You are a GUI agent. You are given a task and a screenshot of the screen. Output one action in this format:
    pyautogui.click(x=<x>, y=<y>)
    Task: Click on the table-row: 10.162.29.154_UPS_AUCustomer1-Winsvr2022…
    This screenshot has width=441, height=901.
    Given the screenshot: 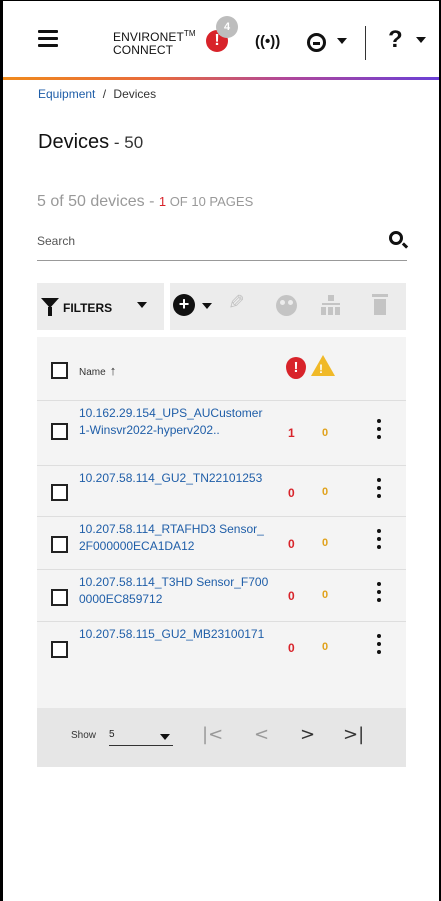 What is the action you would take?
    pyautogui.click(x=221, y=428)
    